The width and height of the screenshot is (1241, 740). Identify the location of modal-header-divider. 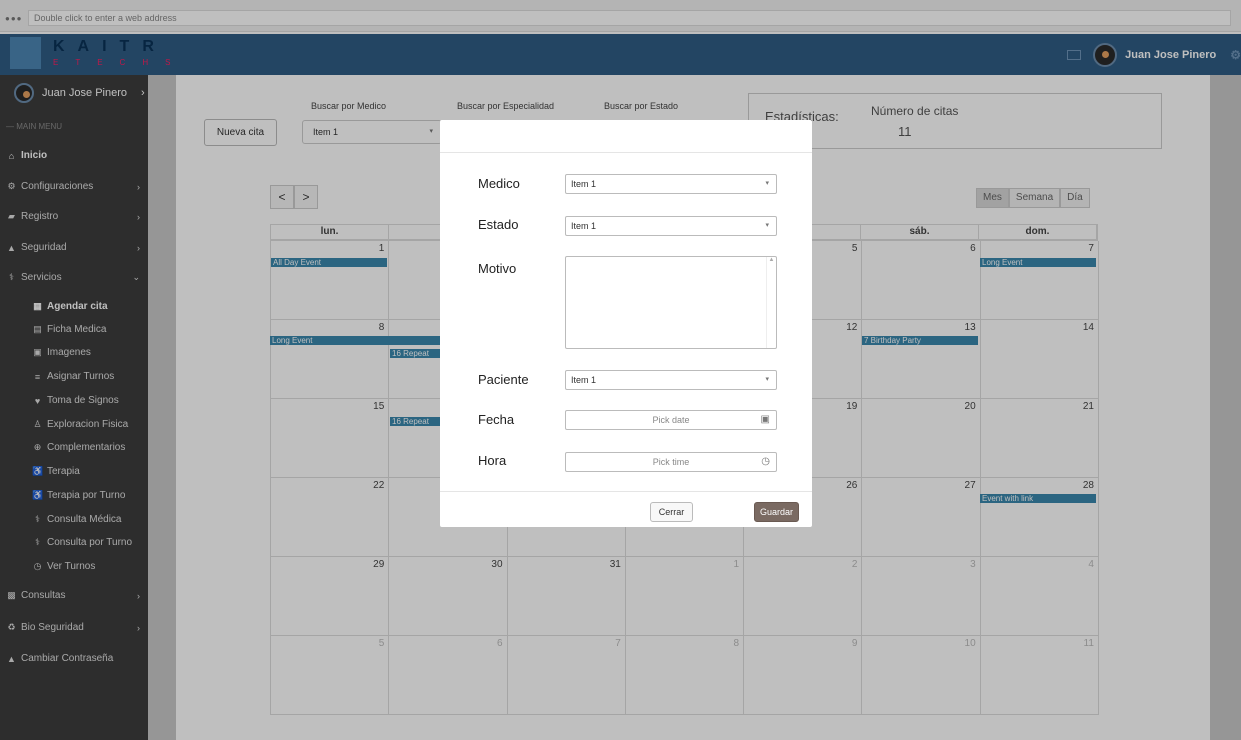
(626, 152).